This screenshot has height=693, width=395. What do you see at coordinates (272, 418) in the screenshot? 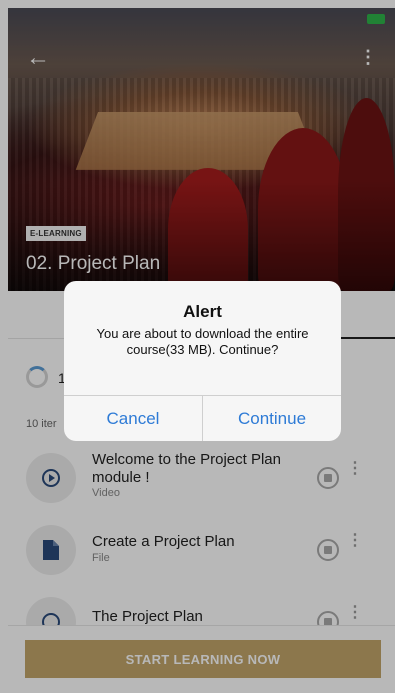
I see `continue-button: Continue` at bounding box center [272, 418].